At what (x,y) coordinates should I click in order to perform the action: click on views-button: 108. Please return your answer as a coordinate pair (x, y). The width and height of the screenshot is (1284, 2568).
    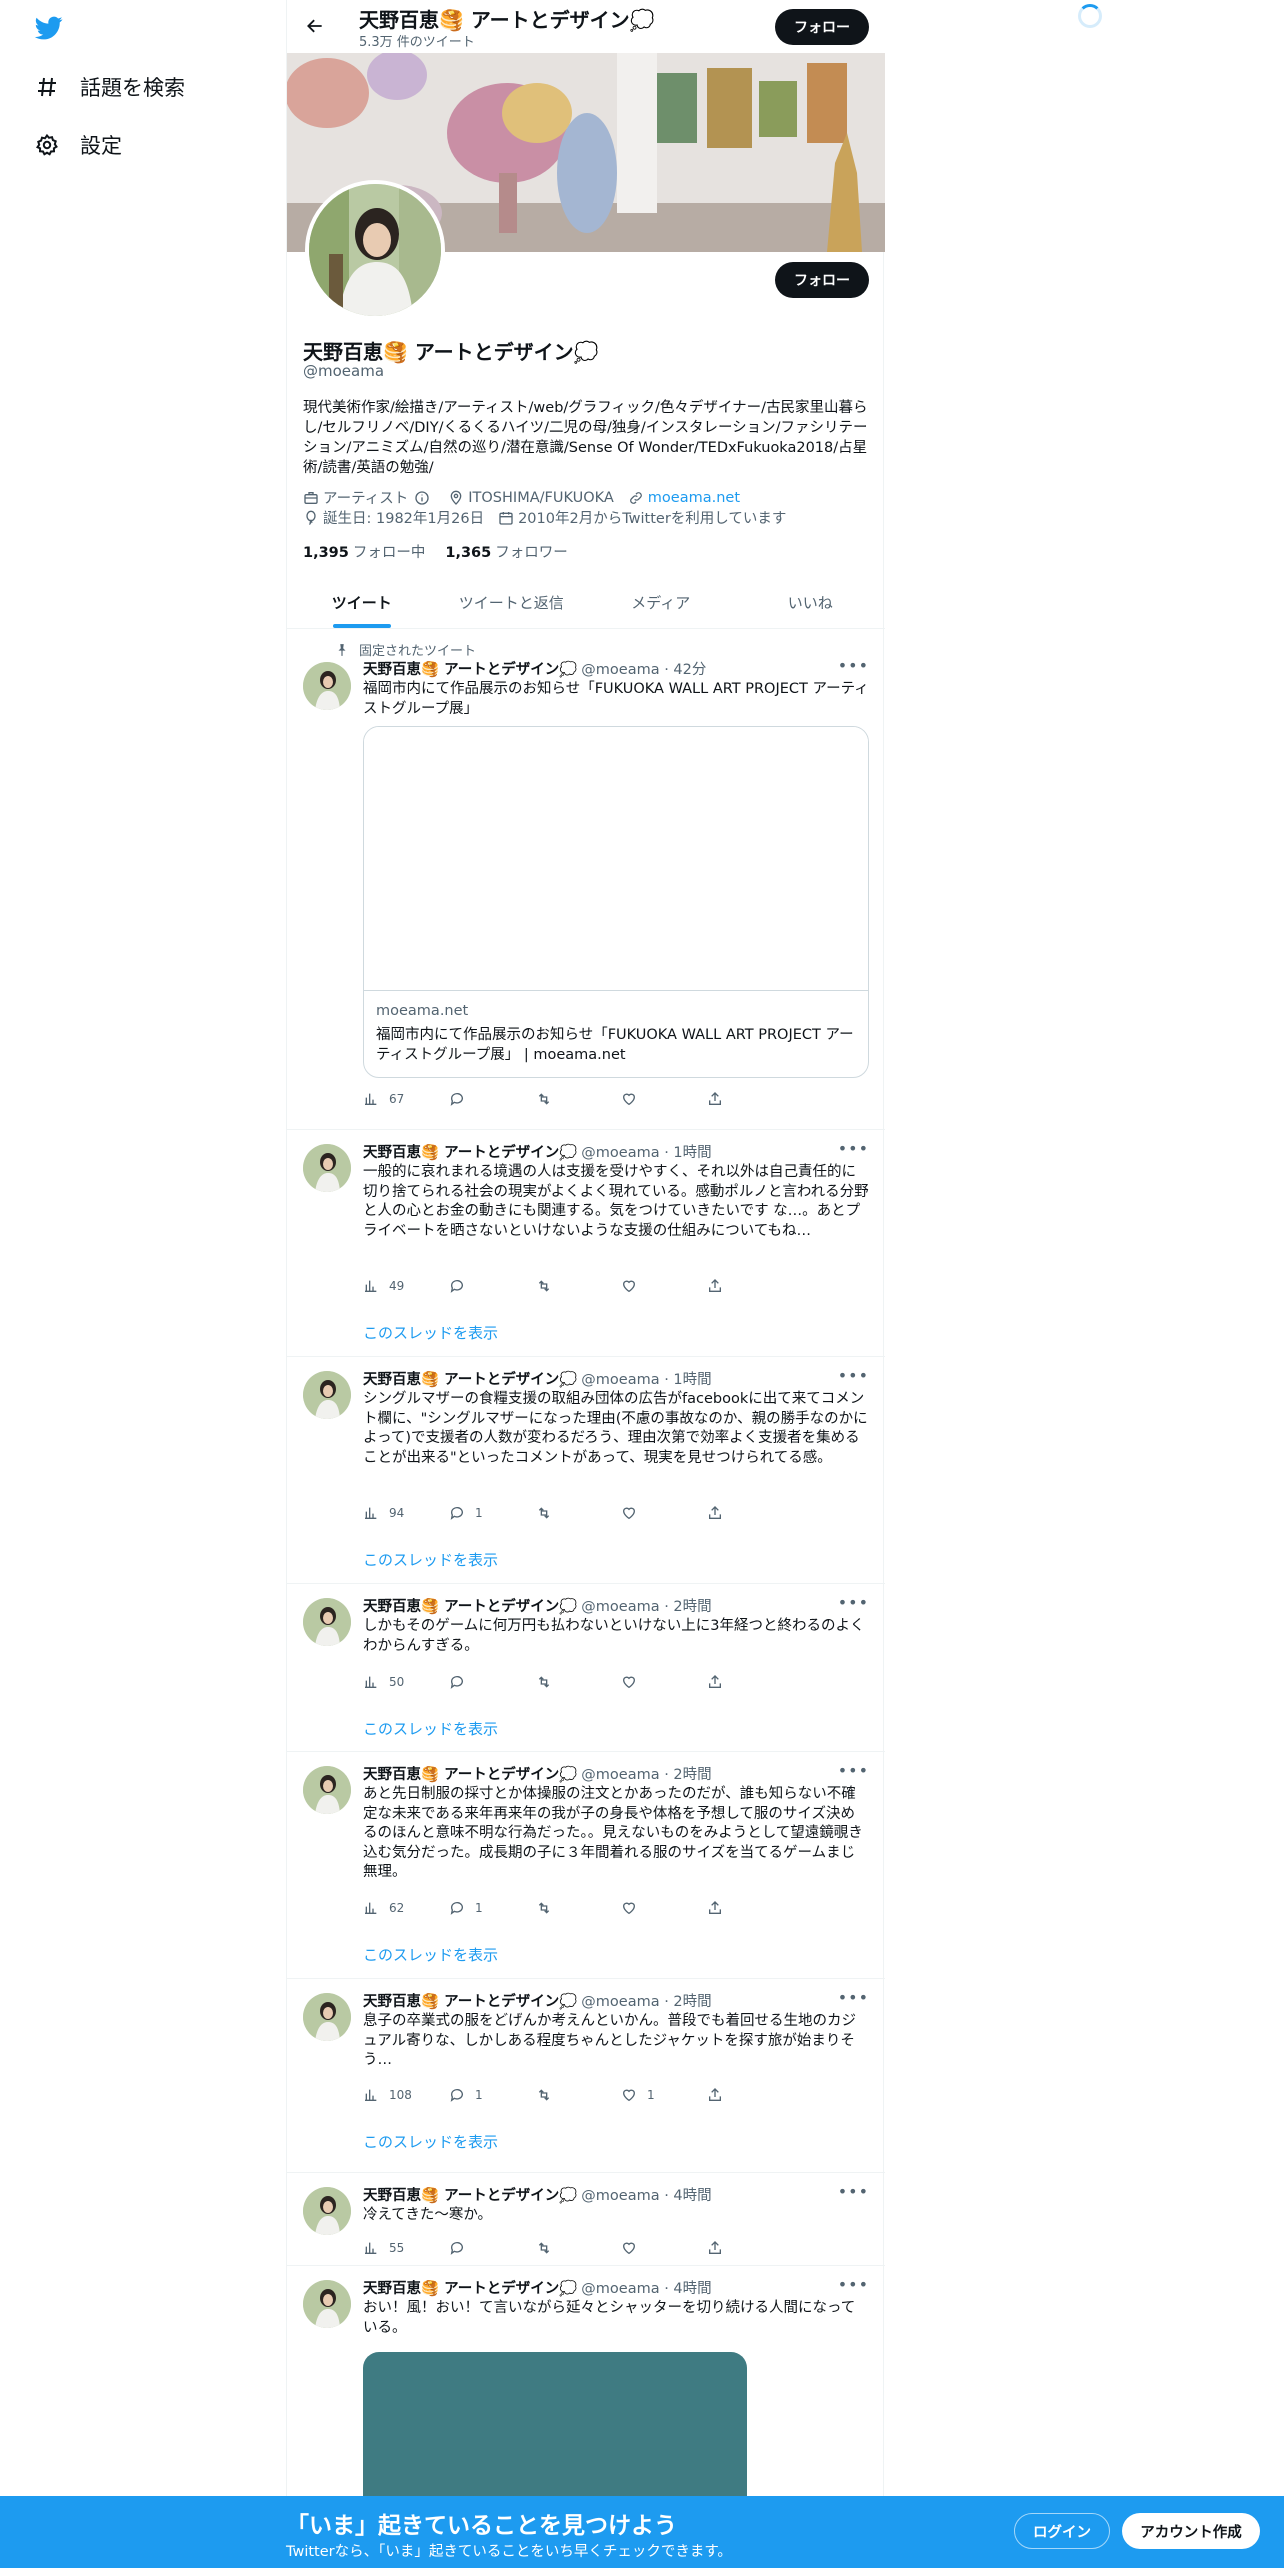
    Looking at the image, I should click on (406, 2095).